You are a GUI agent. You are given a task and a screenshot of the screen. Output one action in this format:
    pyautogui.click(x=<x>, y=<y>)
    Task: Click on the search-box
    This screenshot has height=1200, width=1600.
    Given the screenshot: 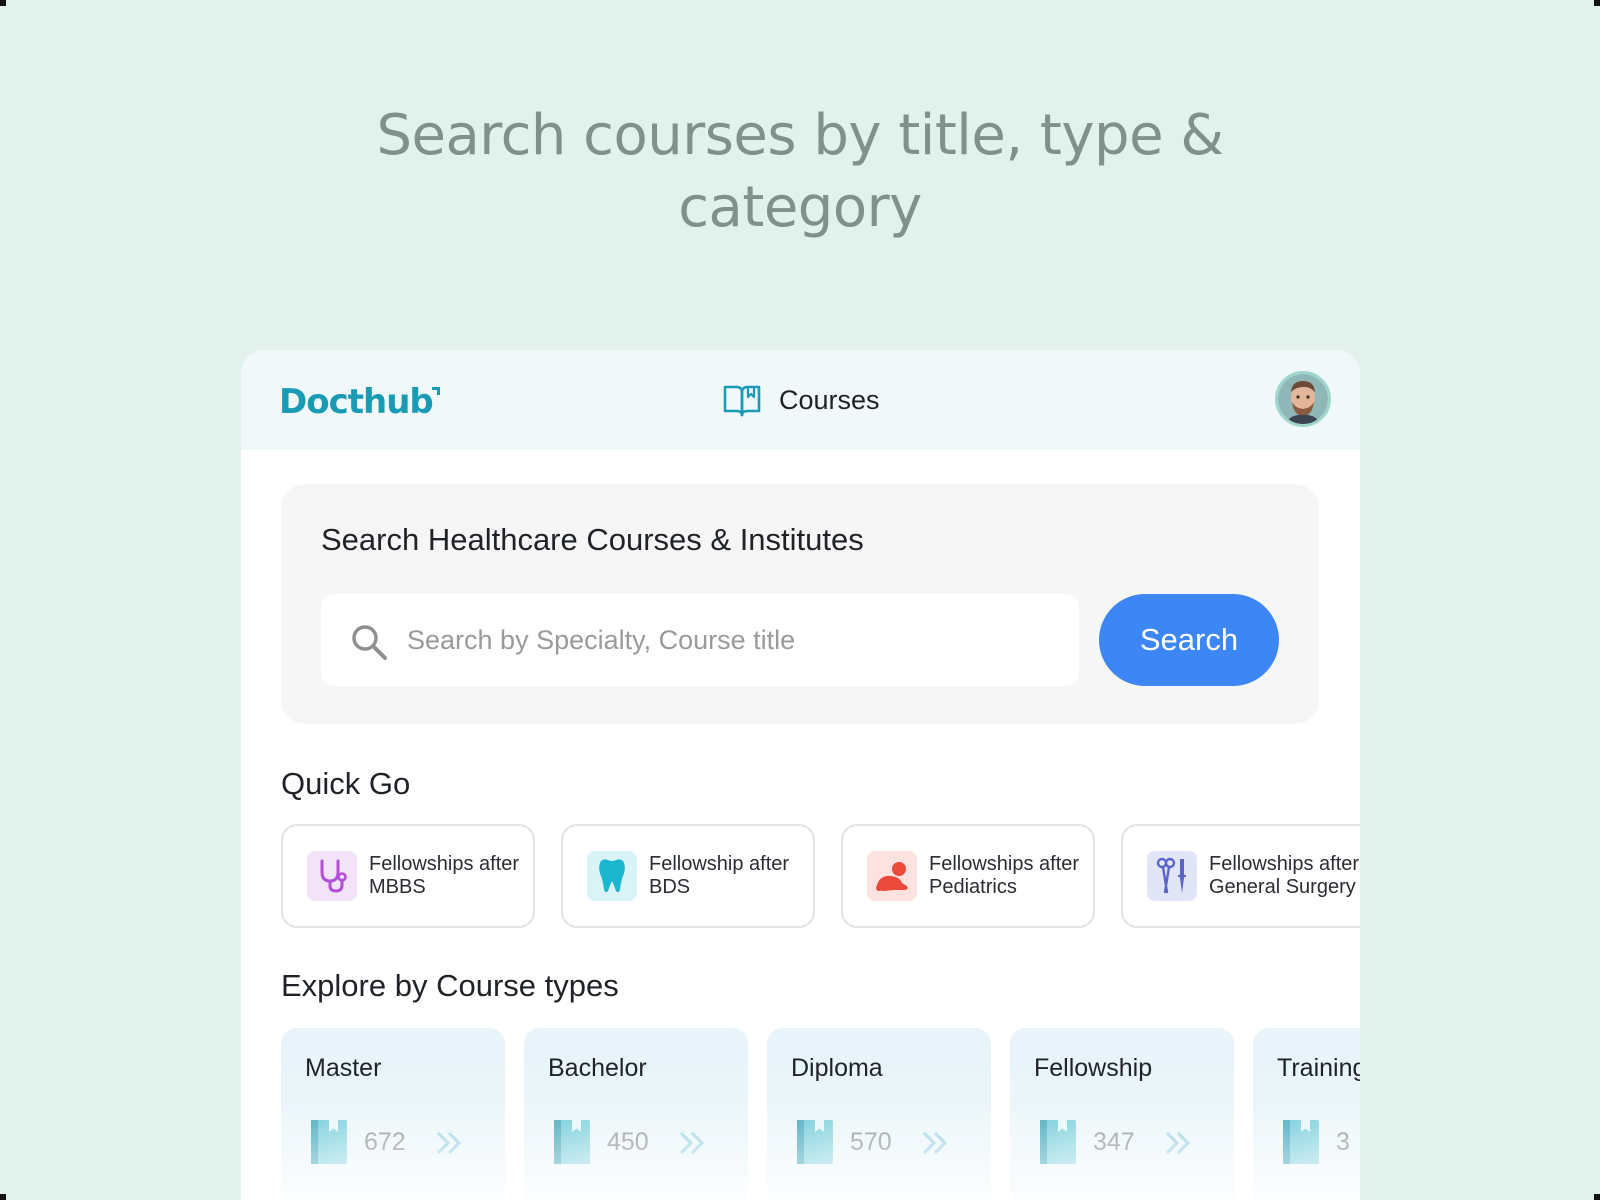 What is the action you would take?
    pyautogui.click(x=700, y=640)
    